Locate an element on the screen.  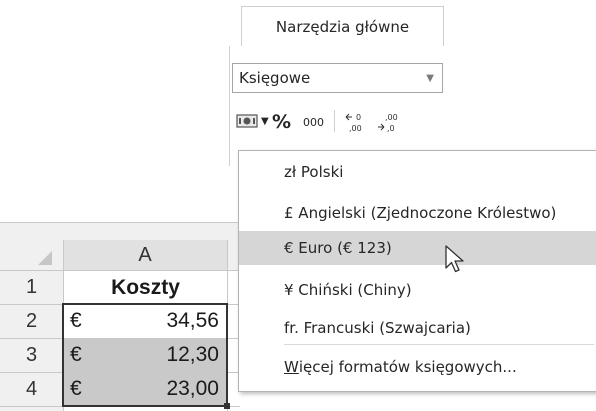
accounting-dropdown-icon: ▼ is located at coordinates (265, 121).